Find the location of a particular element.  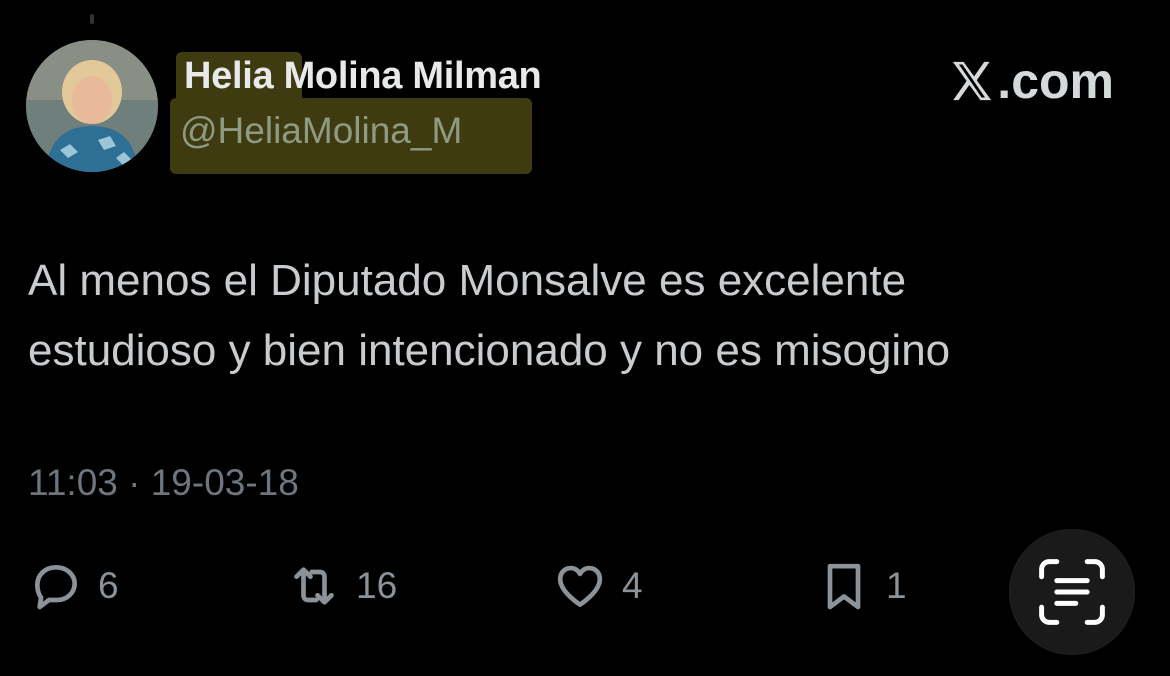

text-scan-button is located at coordinates (1072, 592).